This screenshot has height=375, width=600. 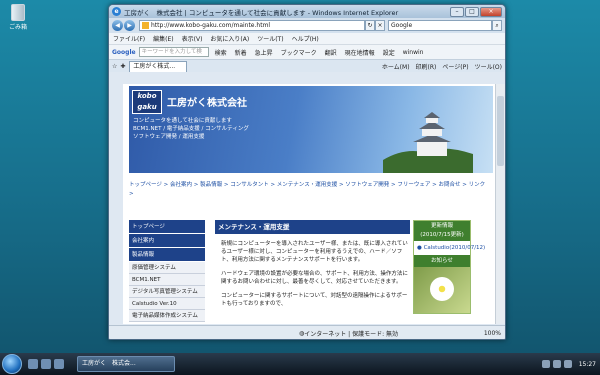 What do you see at coordinates (129, 38) in the screenshot?
I see `menu-file: ファイル(F)` at bounding box center [129, 38].